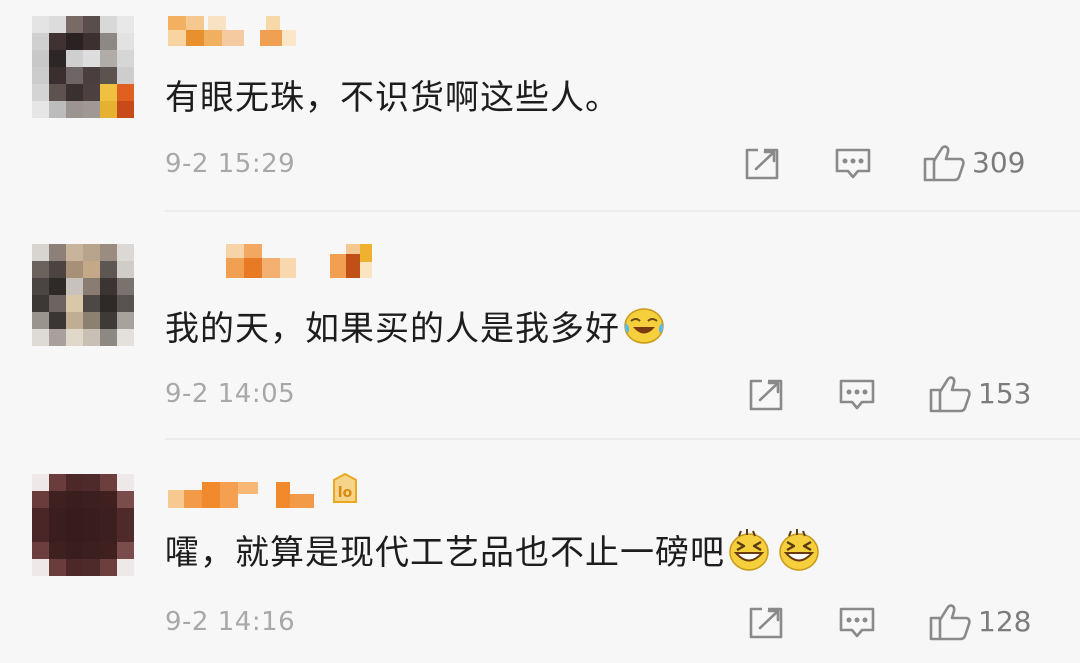 The image size is (1080, 663). What do you see at coordinates (644, 330) in the screenshot?
I see `crying-laughing-emoji-icon` at bounding box center [644, 330].